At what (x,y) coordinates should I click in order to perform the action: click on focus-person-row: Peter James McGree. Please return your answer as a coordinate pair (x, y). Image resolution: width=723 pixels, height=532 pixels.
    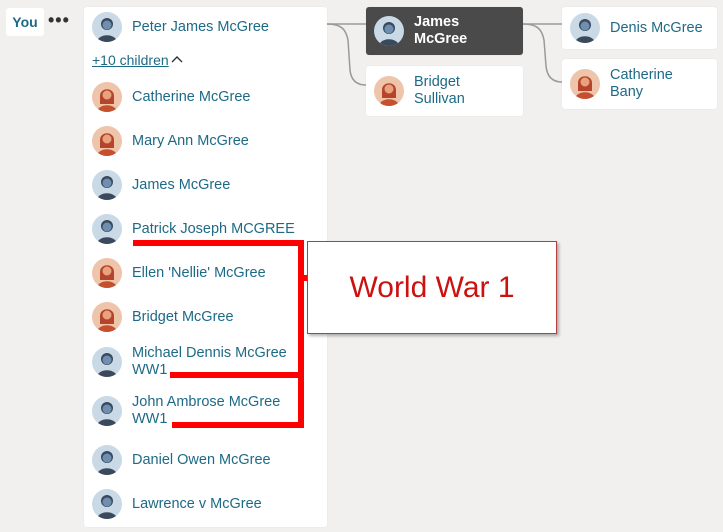
    Looking at the image, I should click on (180, 27).